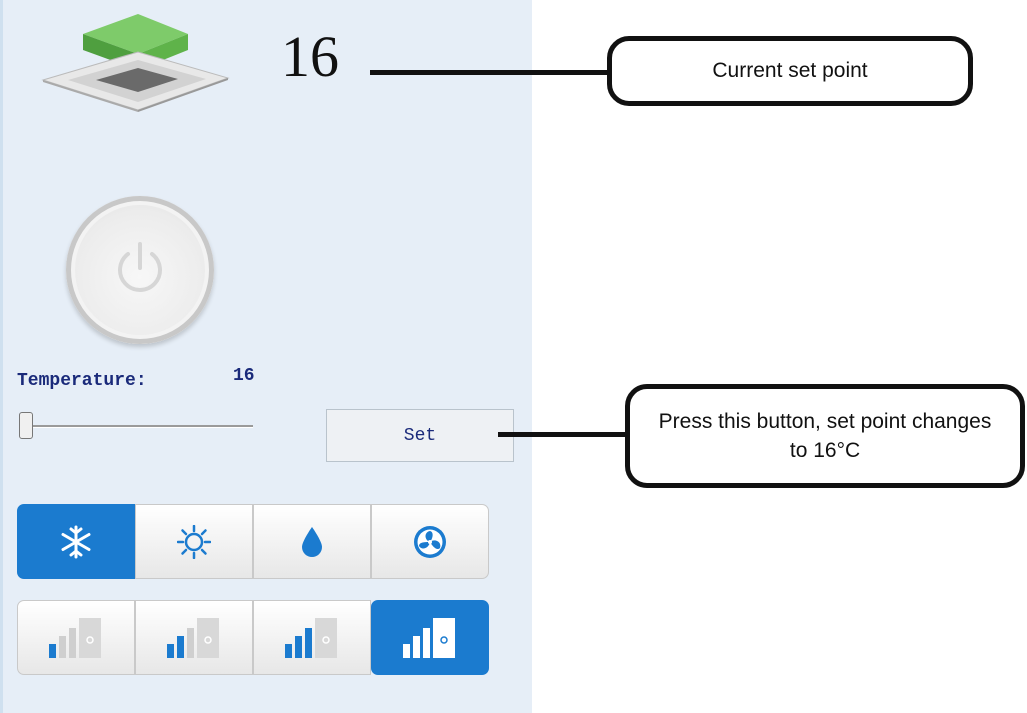 The image size is (1027, 713). I want to click on ceiling-cassette-ac-icon, so click(135, 63).